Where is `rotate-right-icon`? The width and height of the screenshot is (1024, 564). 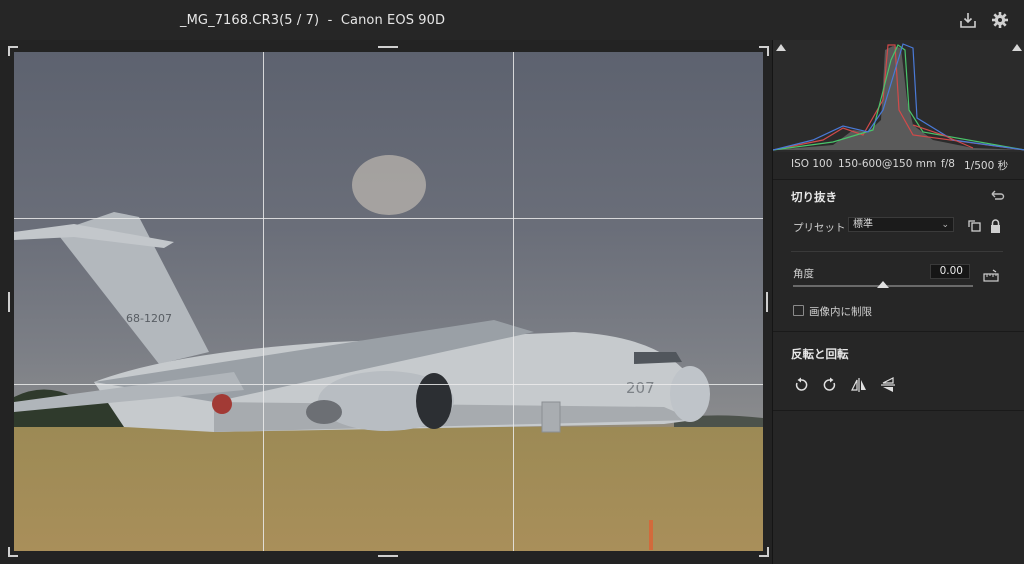
rotate-right-icon is located at coordinates (830, 385).